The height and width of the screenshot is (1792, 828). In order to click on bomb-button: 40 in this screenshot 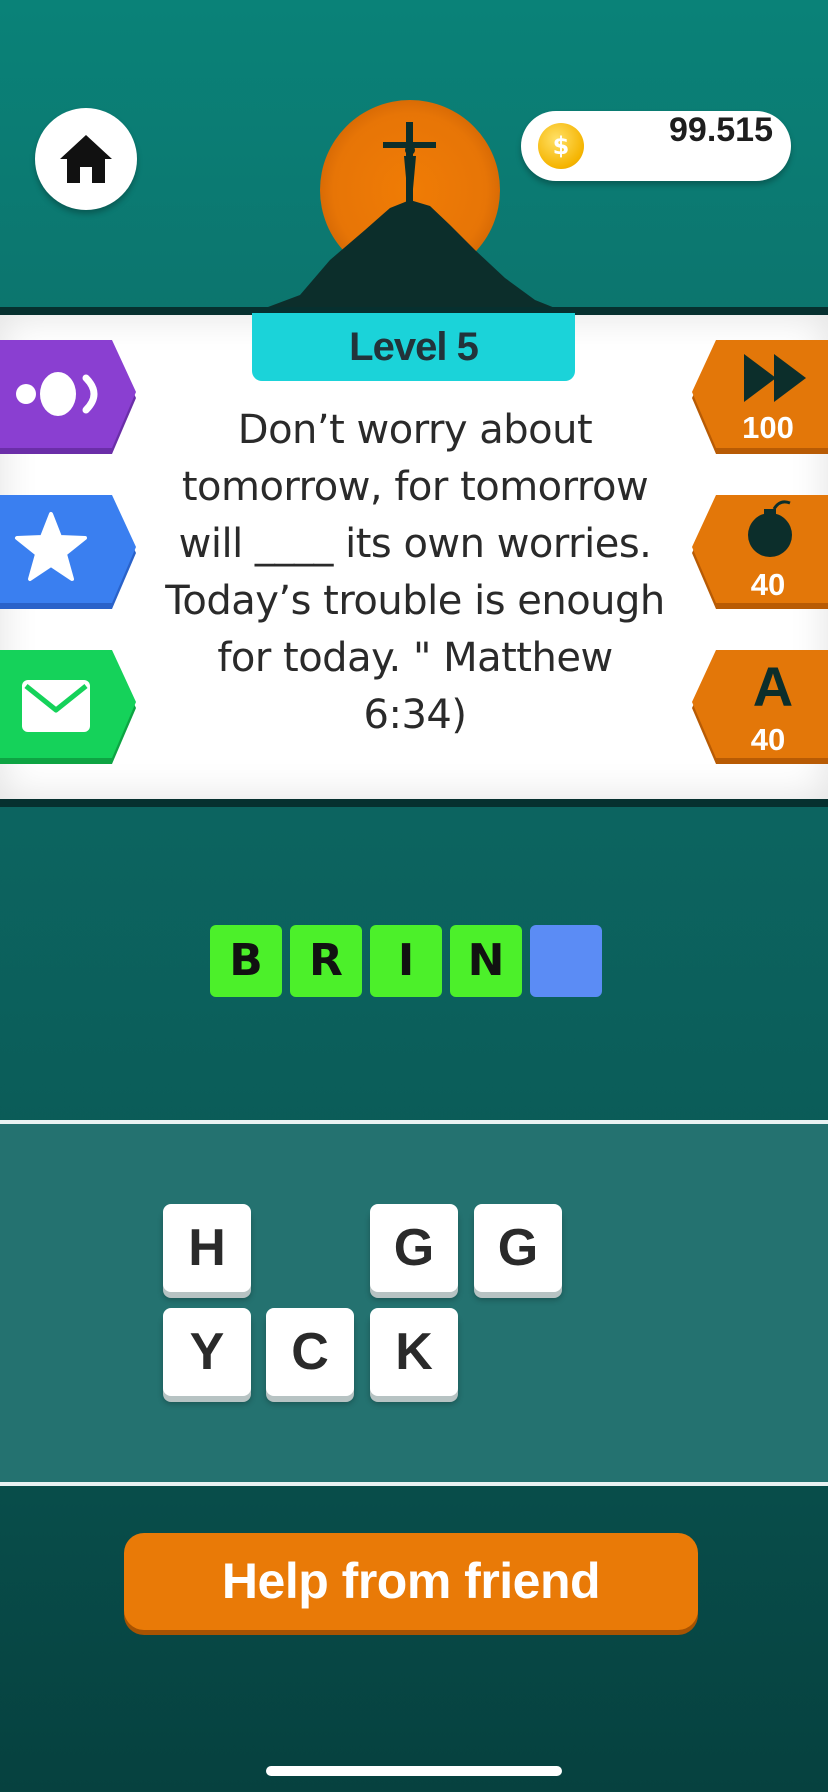, I will do `click(758, 553)`.